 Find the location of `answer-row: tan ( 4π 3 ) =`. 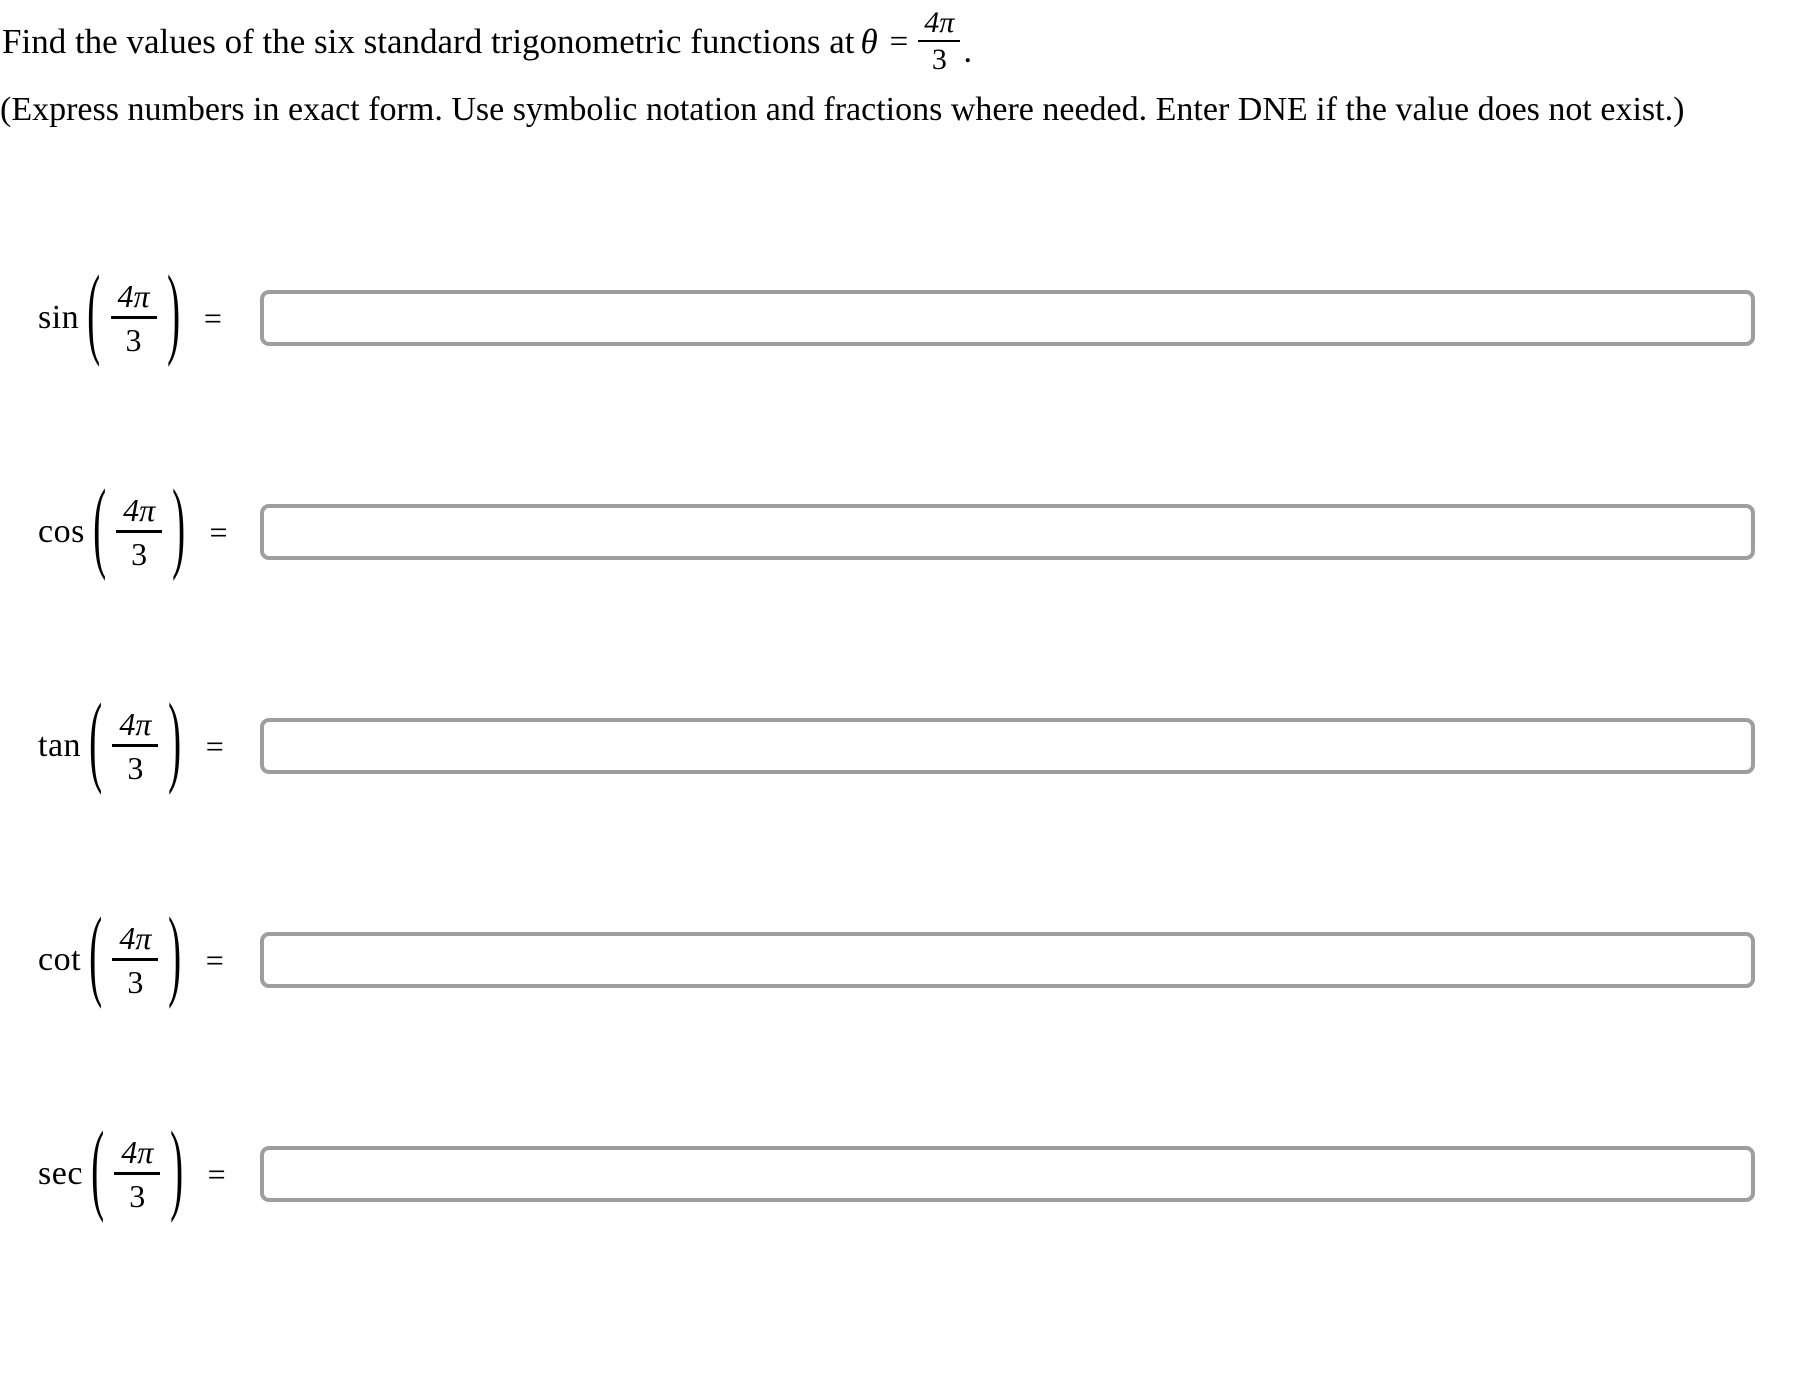

answer-row: tan ( 4π 3 ) = is located at coordinates (910, 746).